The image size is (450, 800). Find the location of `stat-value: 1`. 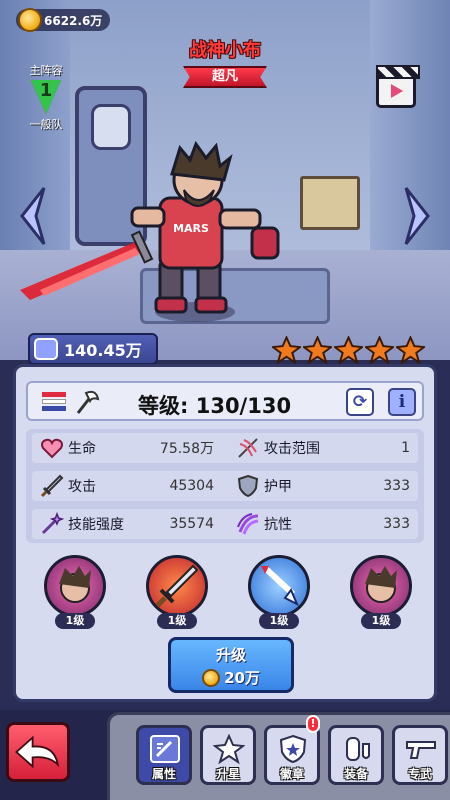

stat-value: 1 is located at coordinates (405, 448).